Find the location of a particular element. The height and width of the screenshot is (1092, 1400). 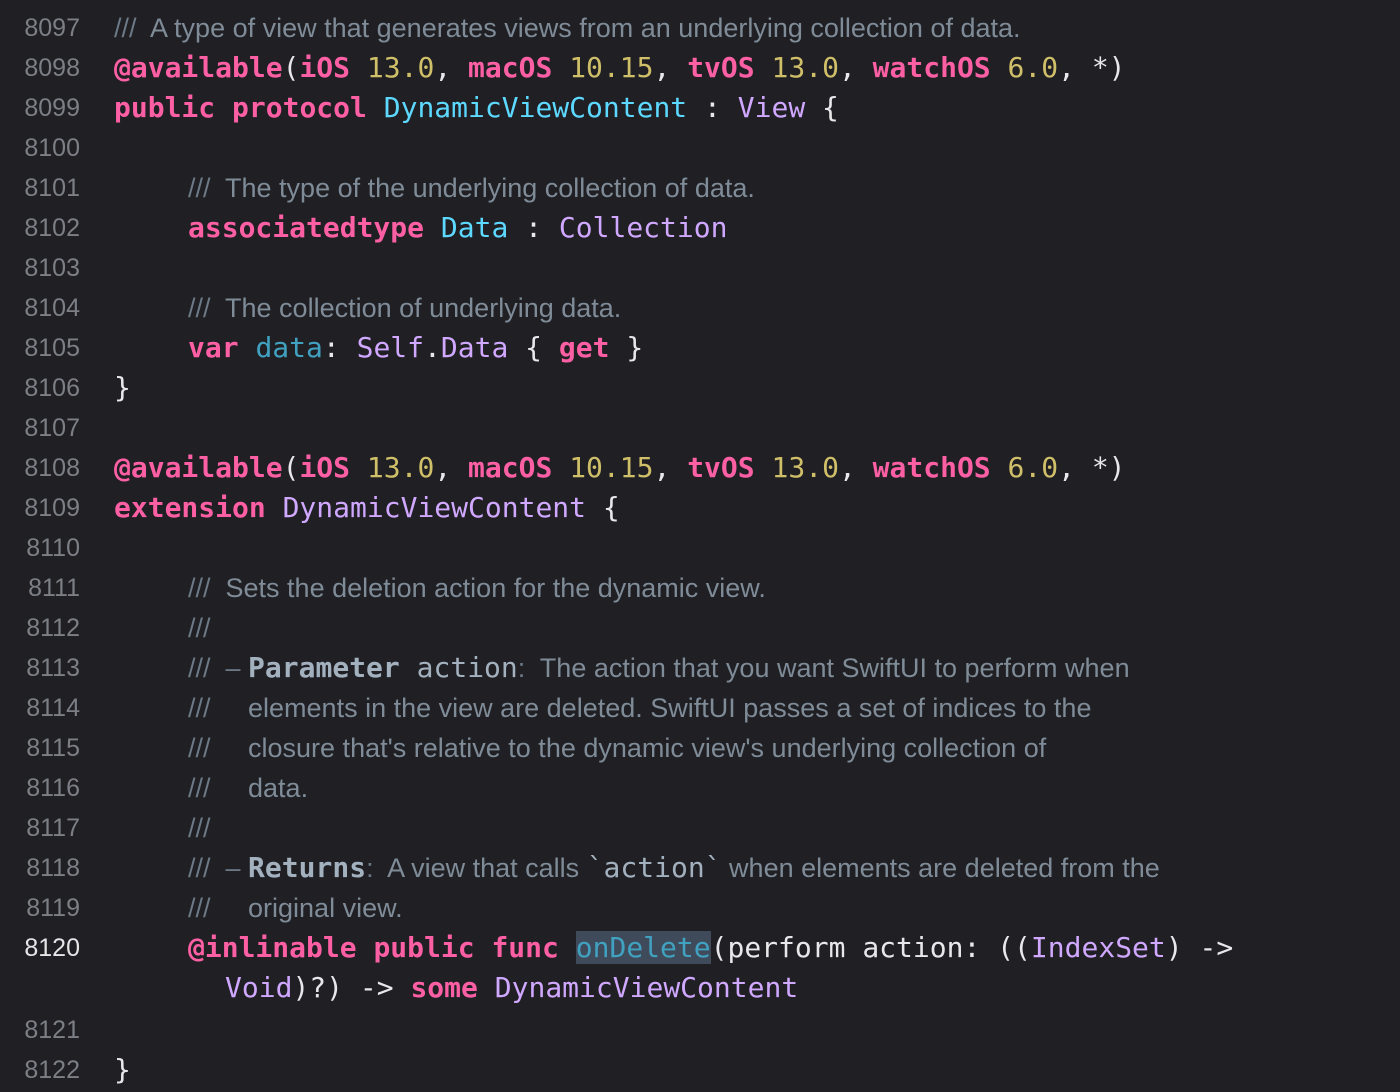

code-token: The collection of underlying data. is located at coordinates (420, 308).